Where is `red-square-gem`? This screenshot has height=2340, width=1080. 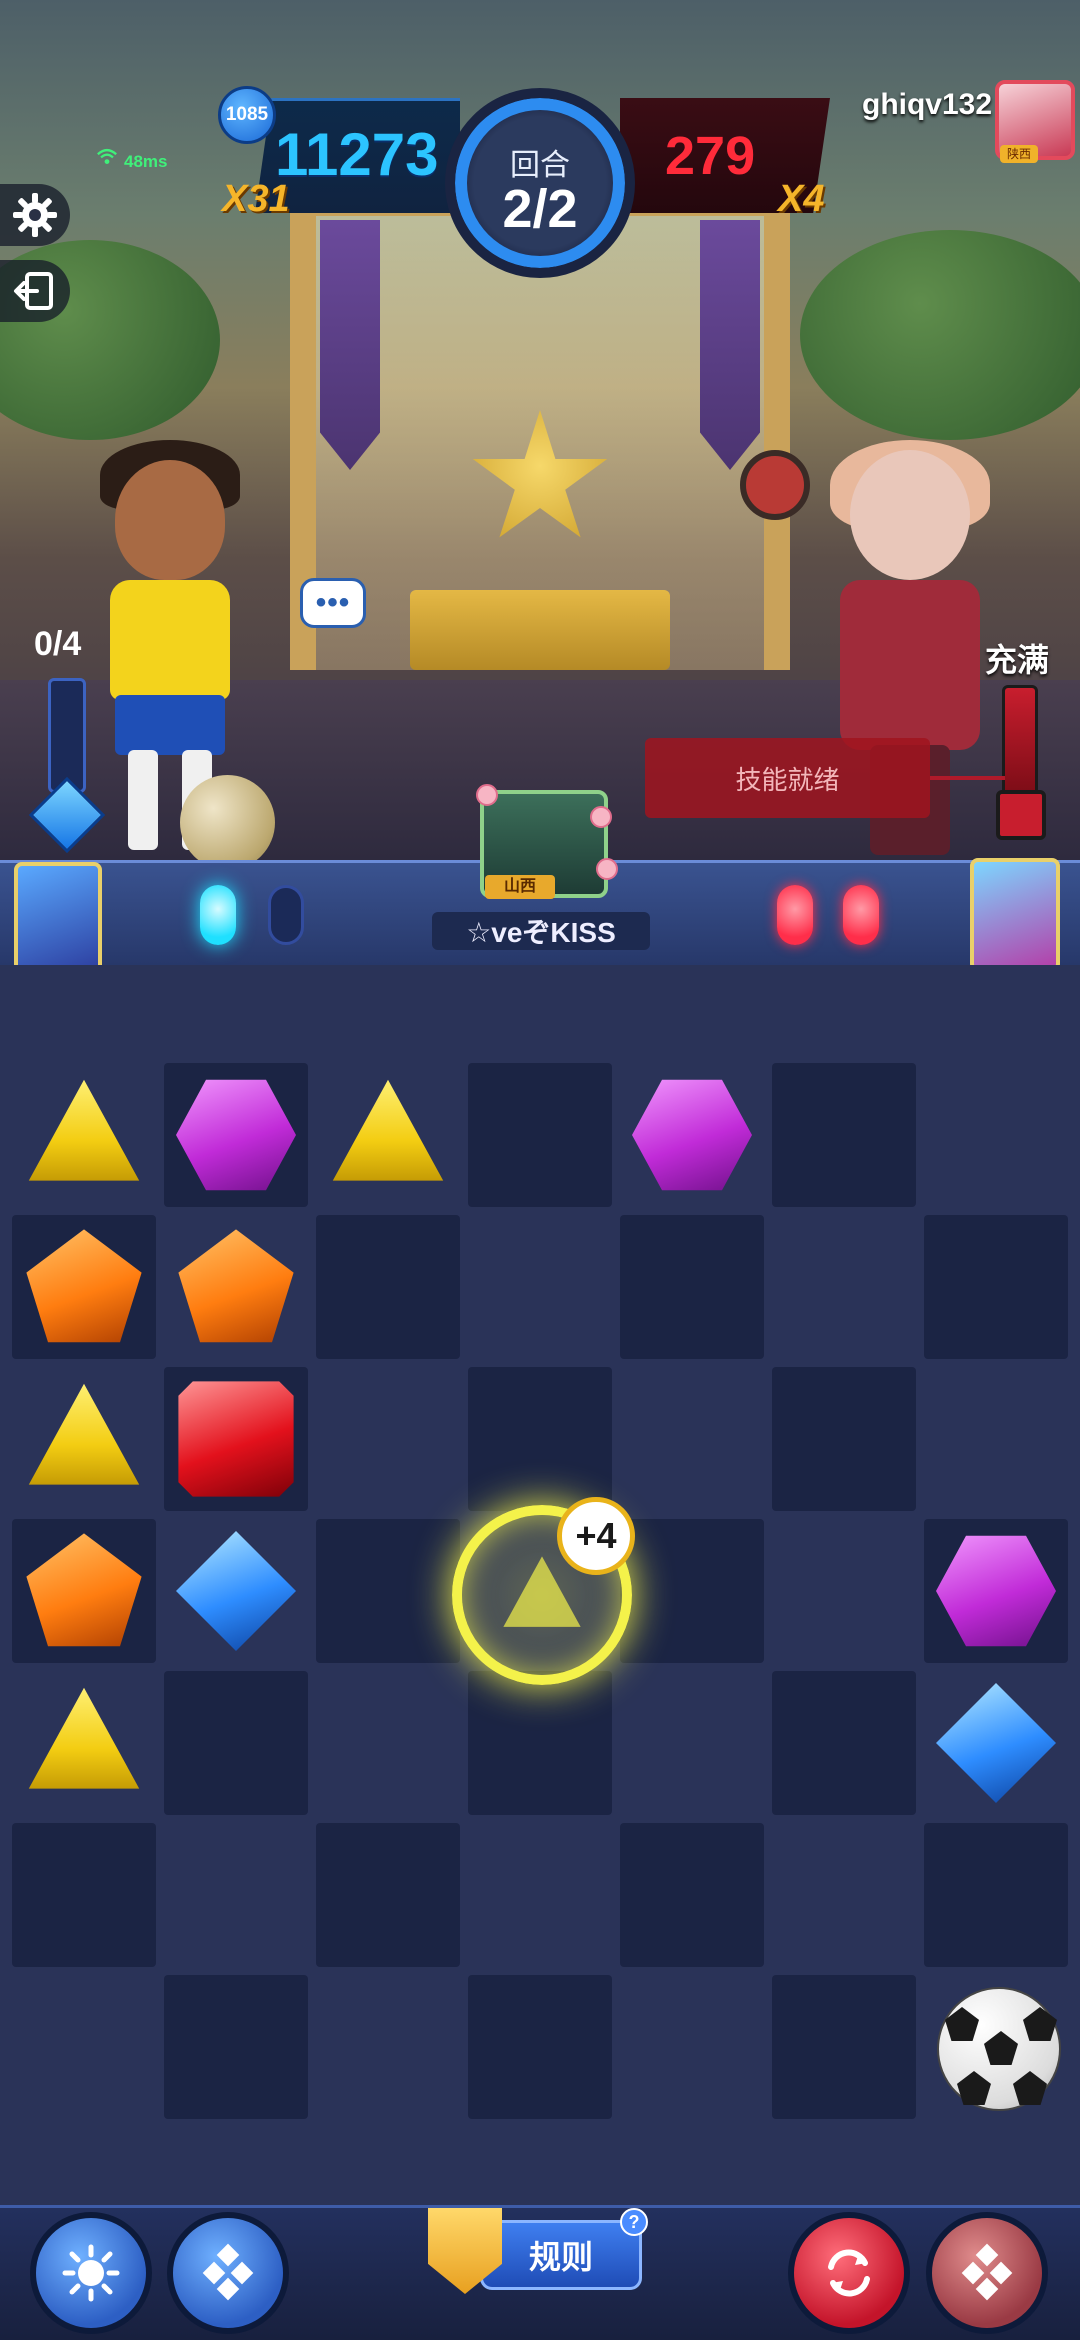 red-square-gem is located at coordinates (236, 1439).